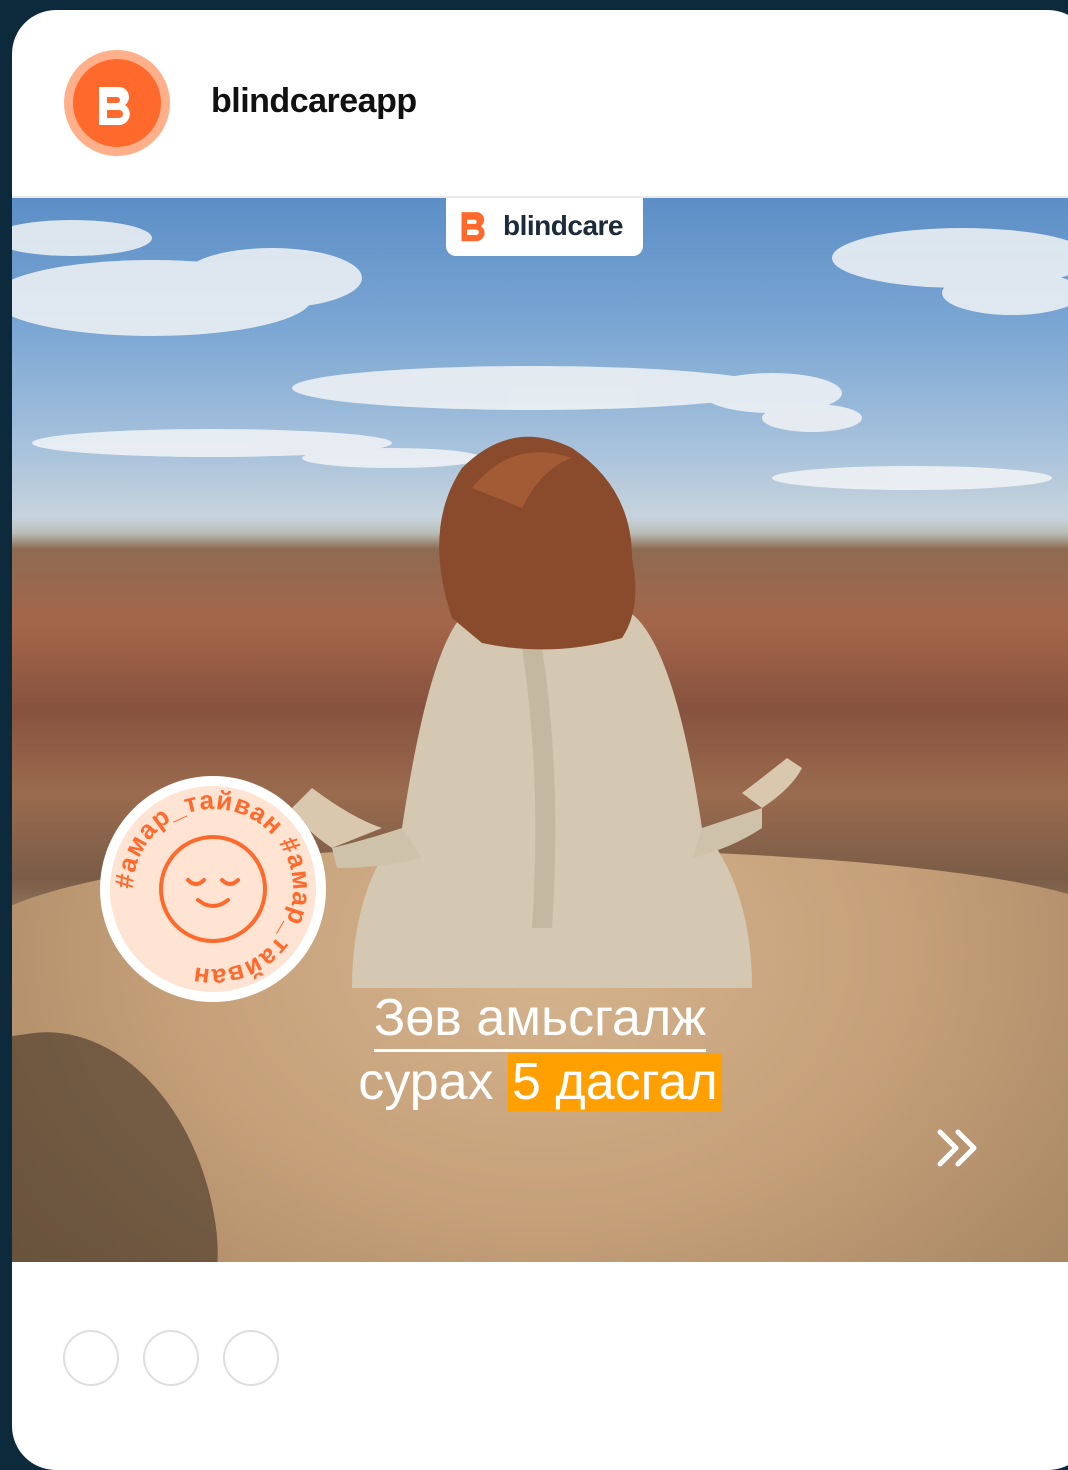 This screenshot has height=1470, width=1068. What do you see at coordinates (314, 101) in the screenshot?
I see `username: blindcareapp` at bounding box center [314, 101].